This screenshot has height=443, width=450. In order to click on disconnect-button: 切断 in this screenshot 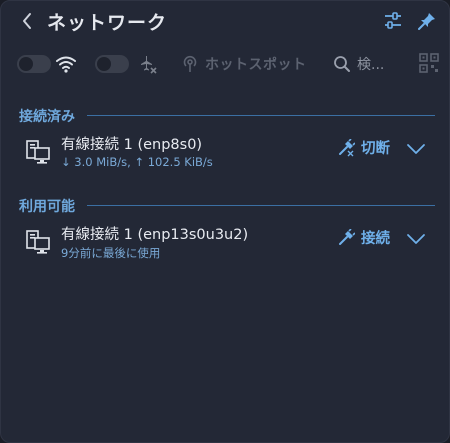, I will do `click(363, 147)`.